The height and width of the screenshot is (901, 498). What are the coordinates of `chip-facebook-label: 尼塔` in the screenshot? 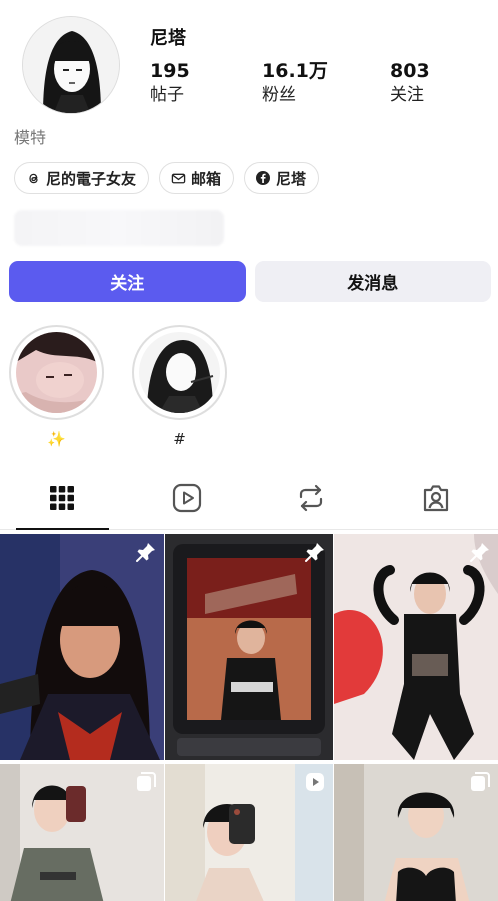 It's located at (291, 178).